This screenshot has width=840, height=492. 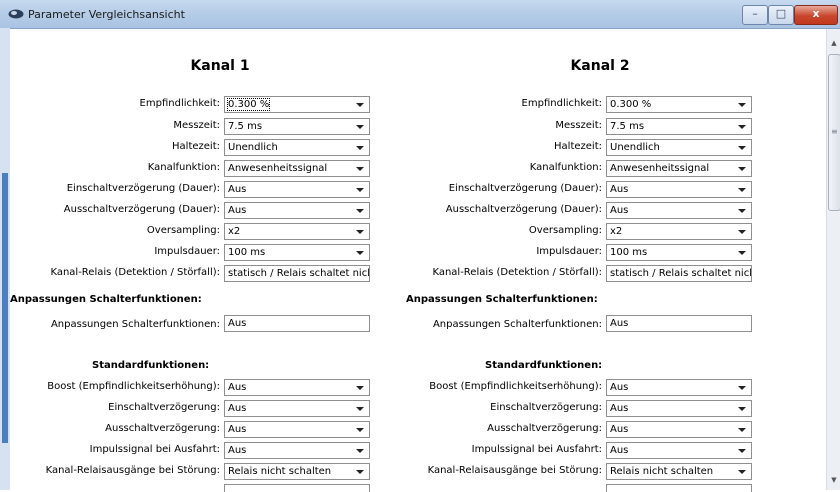 What do you see at coordinates (755, 15) in the screenshot?
I see `minimize-button: –` at bounding box center [755, 15].